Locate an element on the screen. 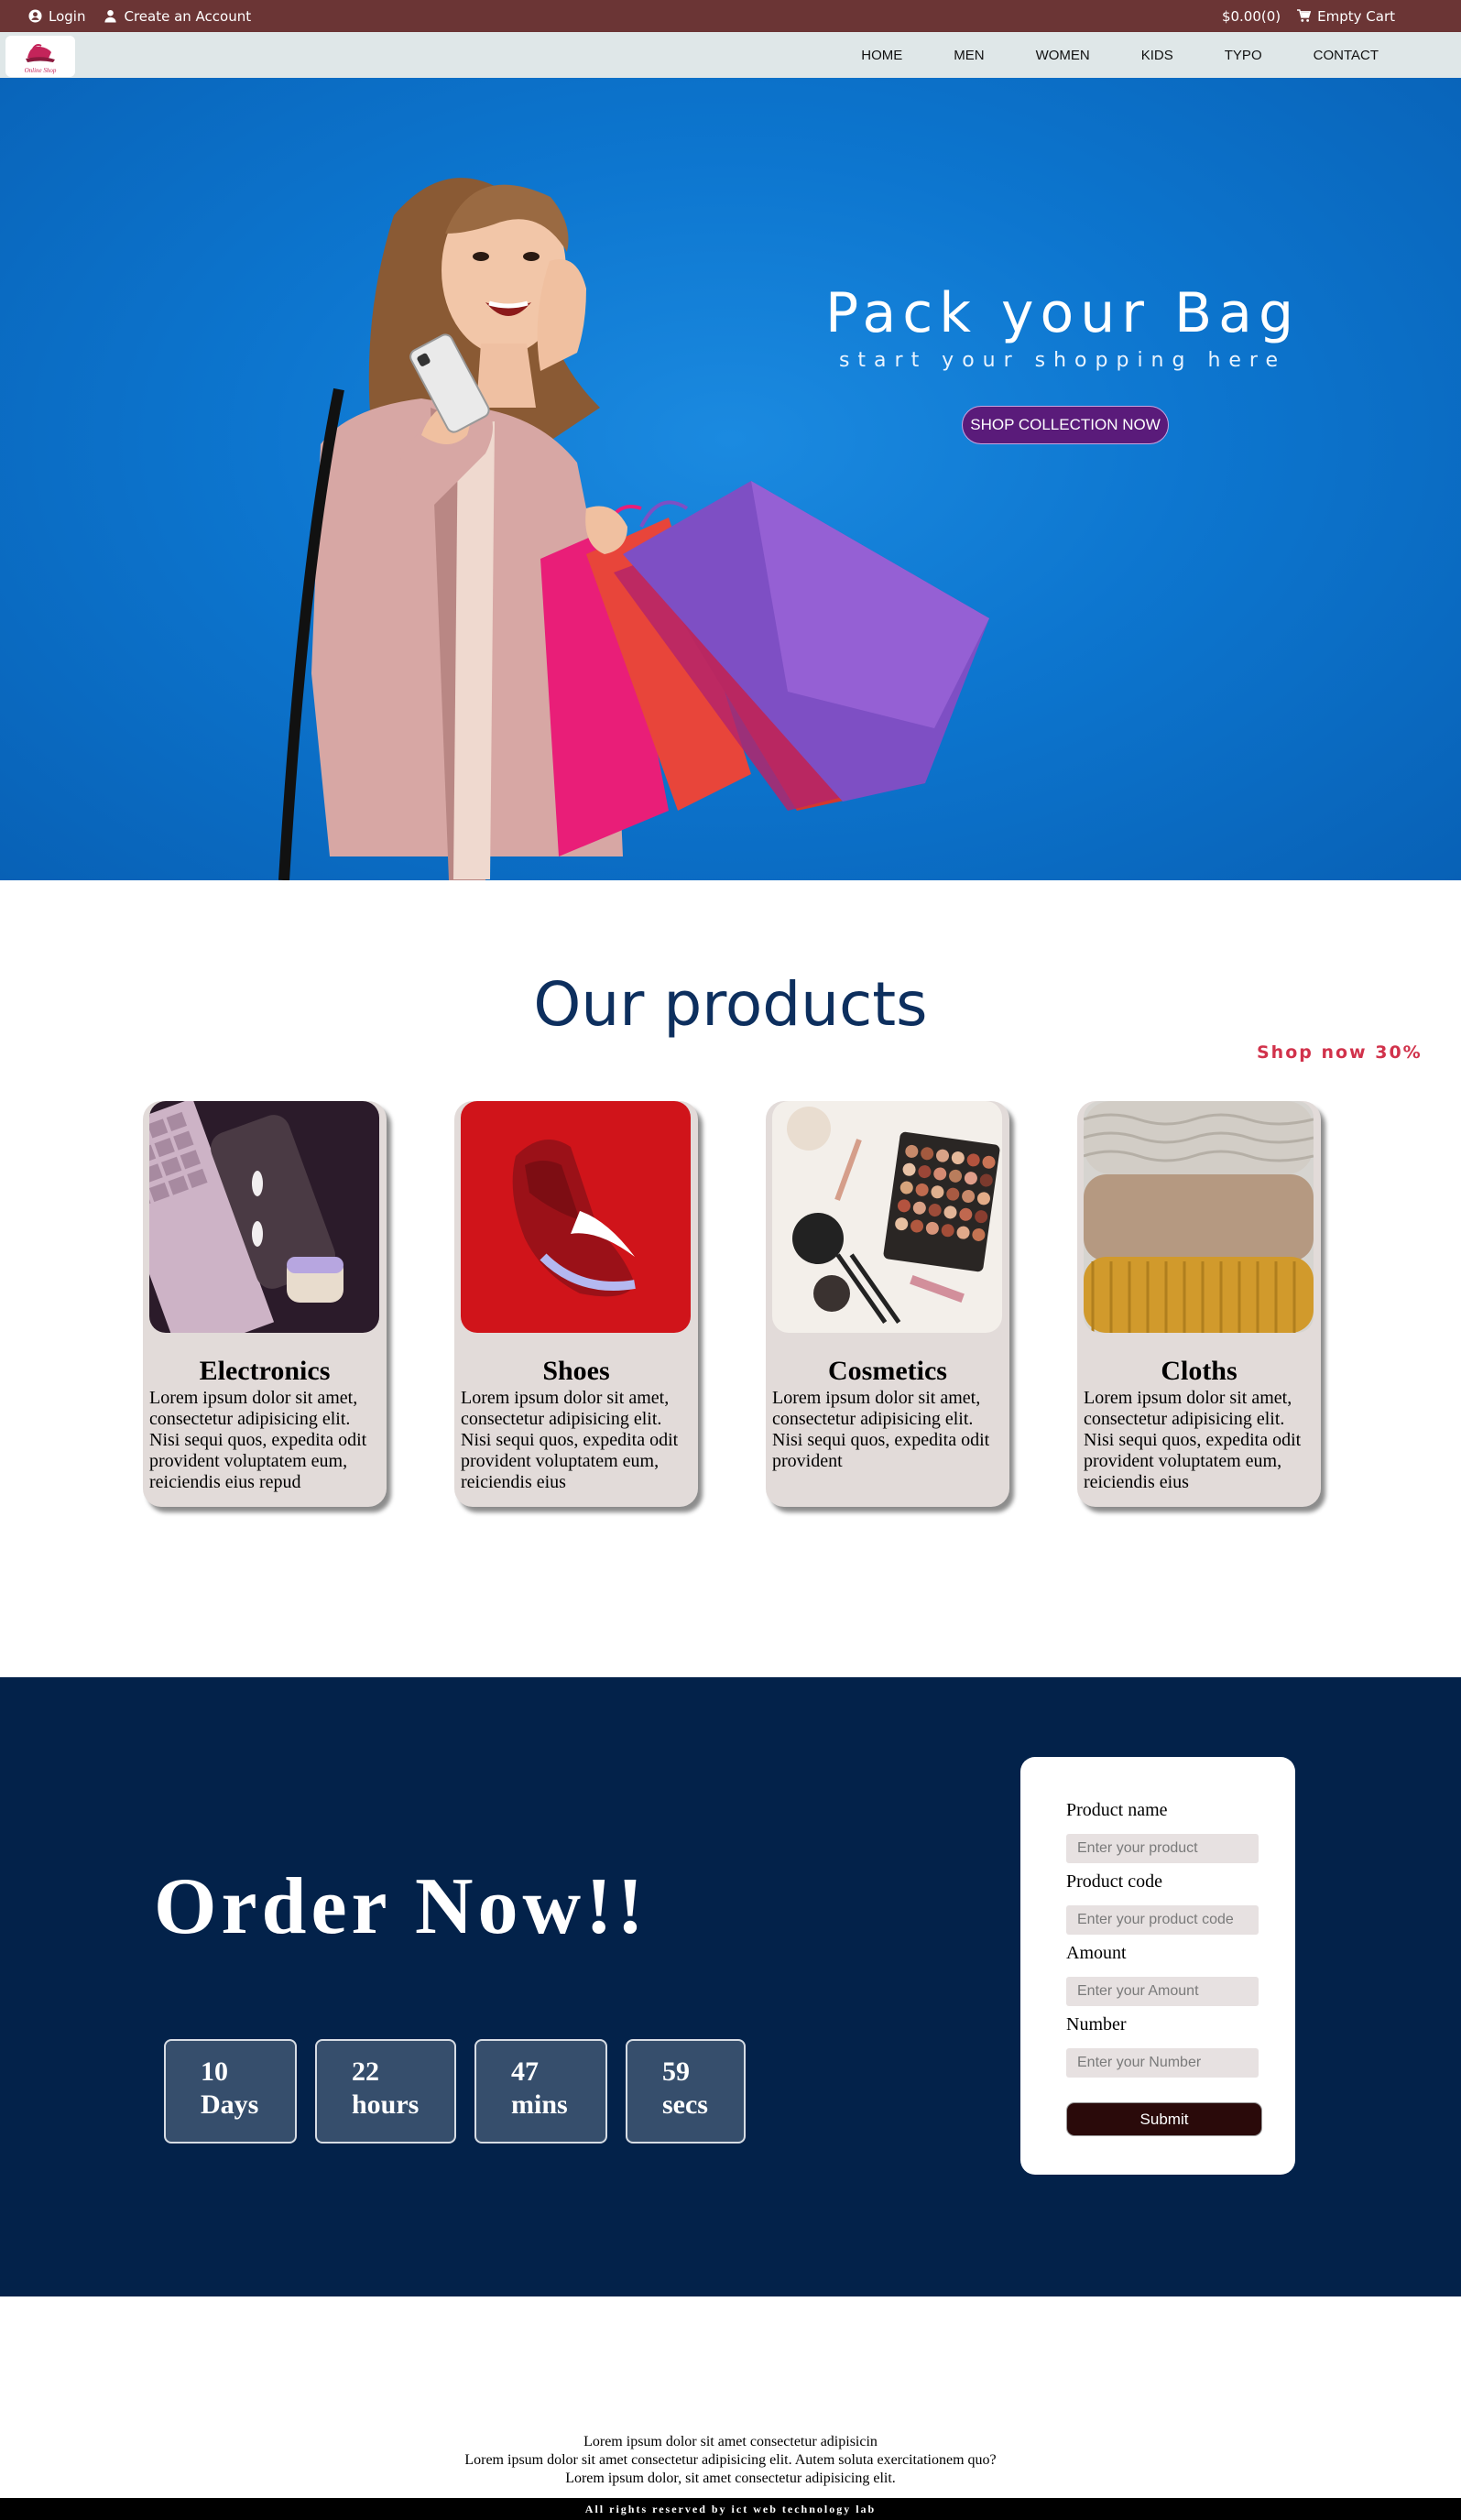 The image size is (1461, 2520). nav-item-men: MEN is located at coordinates (969, 55).